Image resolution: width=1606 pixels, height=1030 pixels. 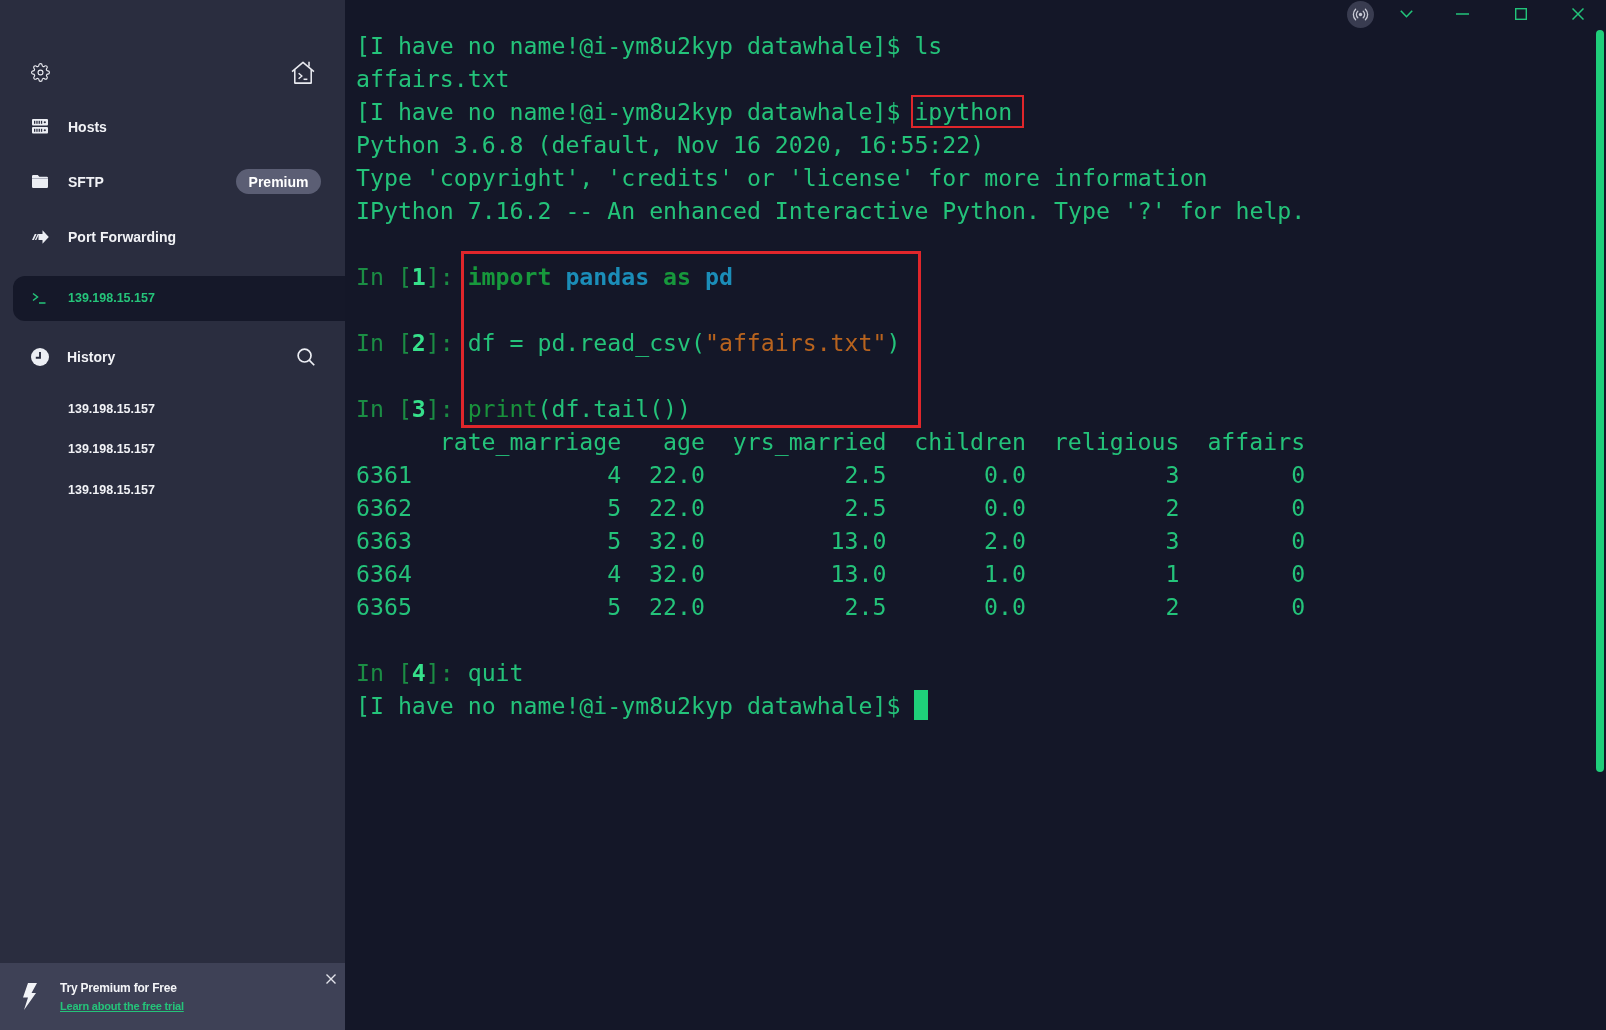 I want to click on clock-icon, so click(x=40, y=356).